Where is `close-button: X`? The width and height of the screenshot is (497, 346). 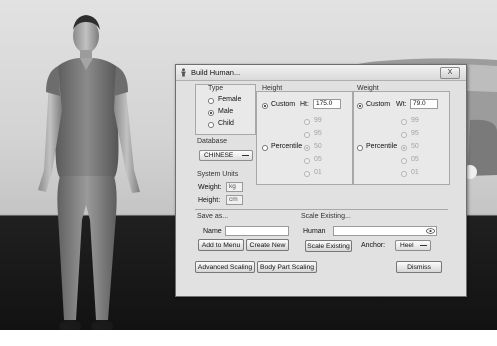 close-button: X is located at coordinates (450, 73).